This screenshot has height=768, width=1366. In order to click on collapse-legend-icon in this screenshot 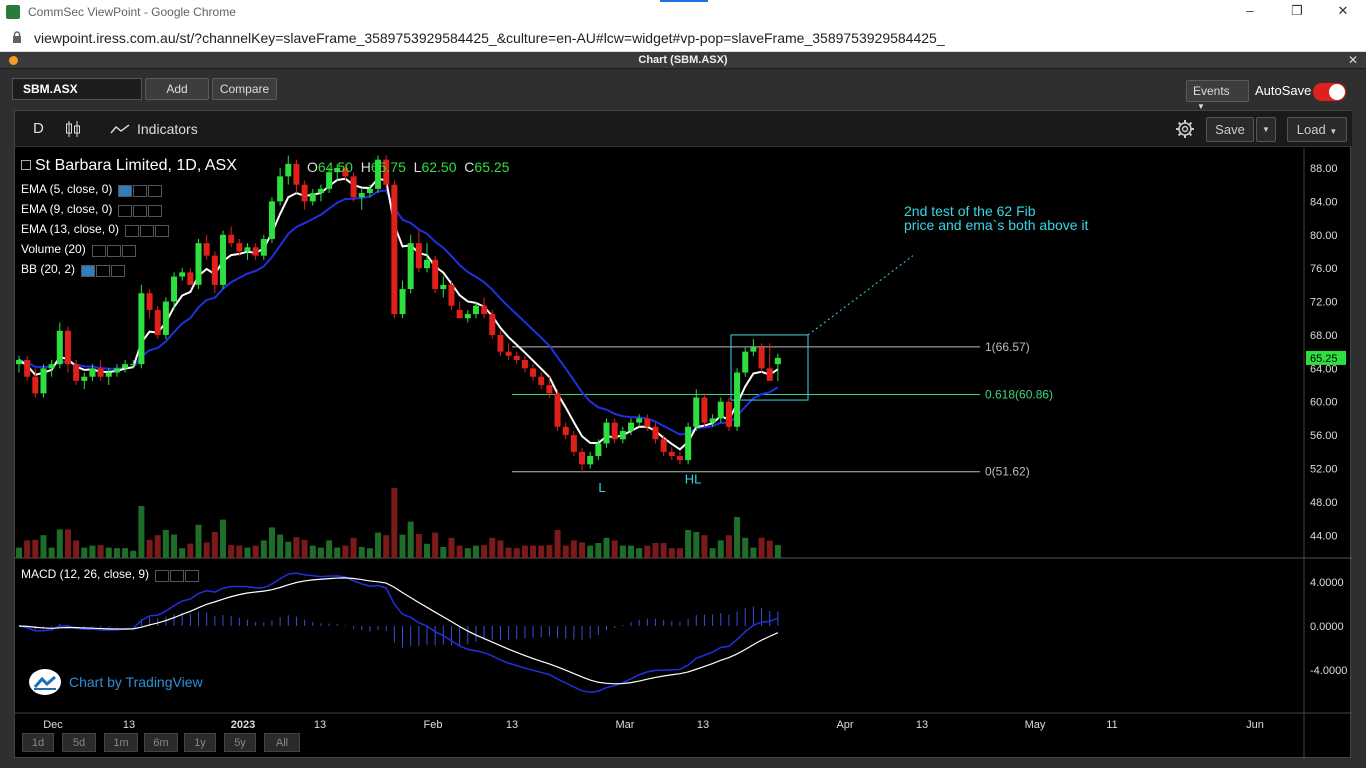, I will do `click(26, 165)`.